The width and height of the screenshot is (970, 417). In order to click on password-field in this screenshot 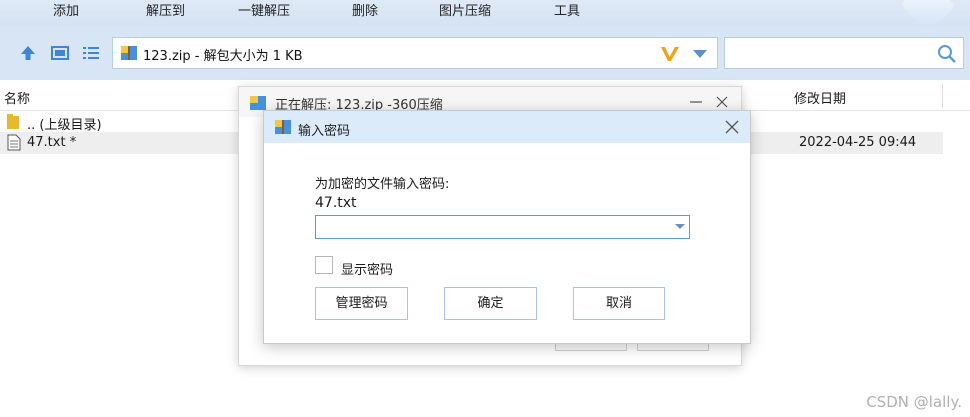, I will do `click(502, 227)`.